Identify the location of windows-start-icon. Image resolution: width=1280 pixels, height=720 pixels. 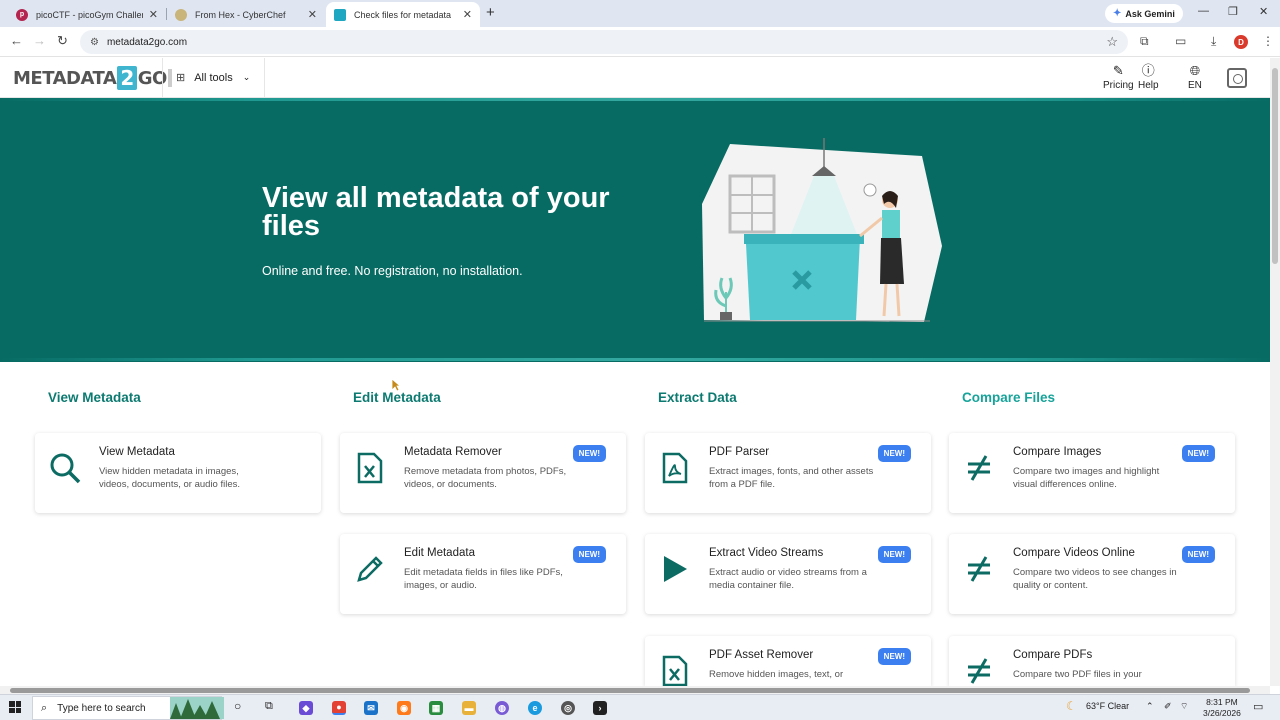
(15, 707).